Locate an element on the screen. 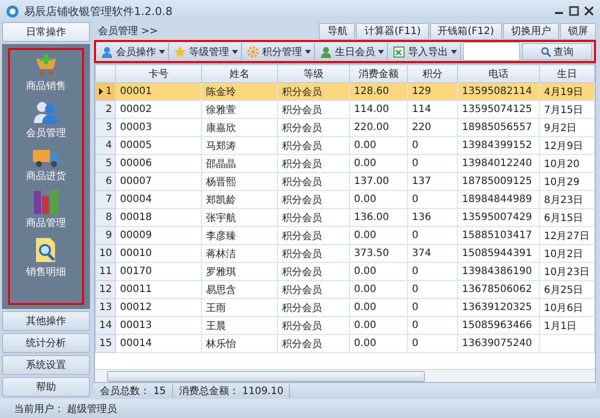 This screenshot has width=600, height=418. sidebar-tab: 其他操作 is located at coordinates (46, 321).